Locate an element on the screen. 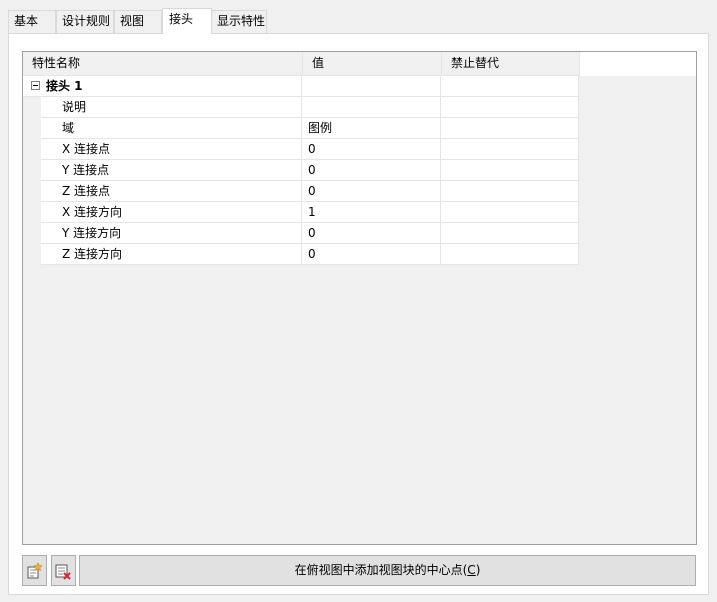 The width and height of the screenshot is (717, 602). table-row: Z 连接点 0 is located at coordinates (301, 191).